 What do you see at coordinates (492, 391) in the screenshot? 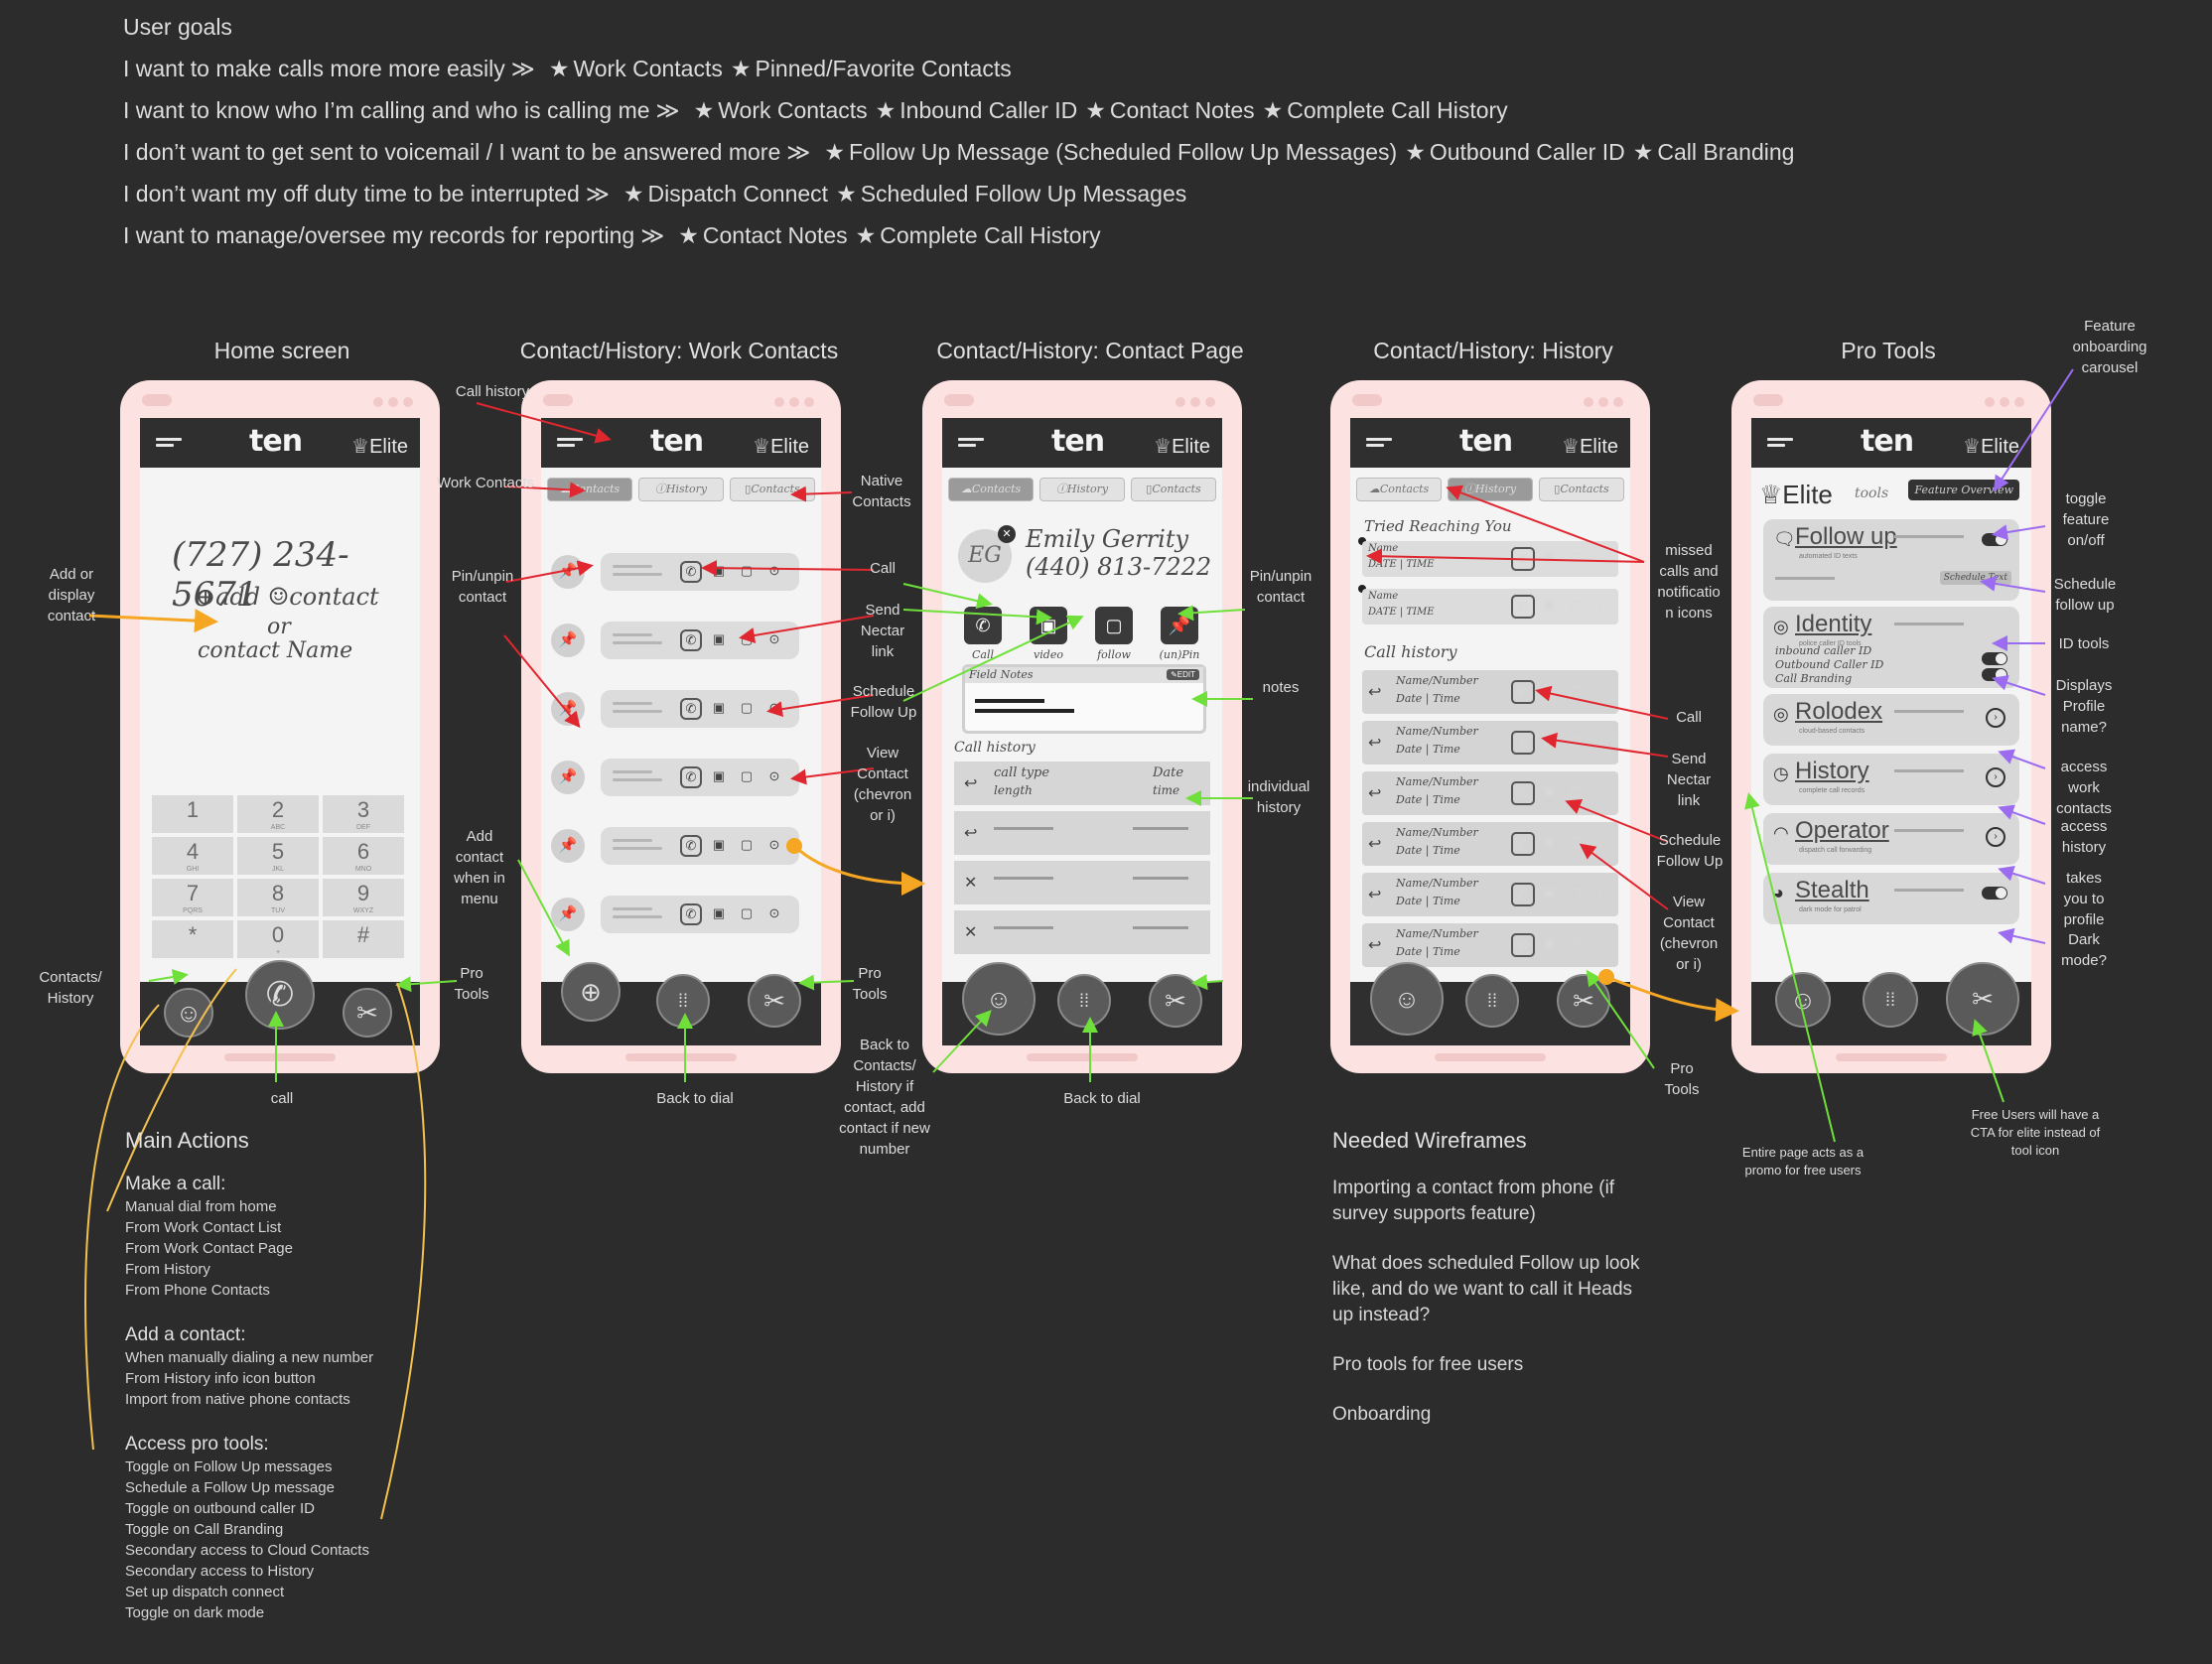
I see `ann-call-history: Call history` at bounding box center [492, 391].